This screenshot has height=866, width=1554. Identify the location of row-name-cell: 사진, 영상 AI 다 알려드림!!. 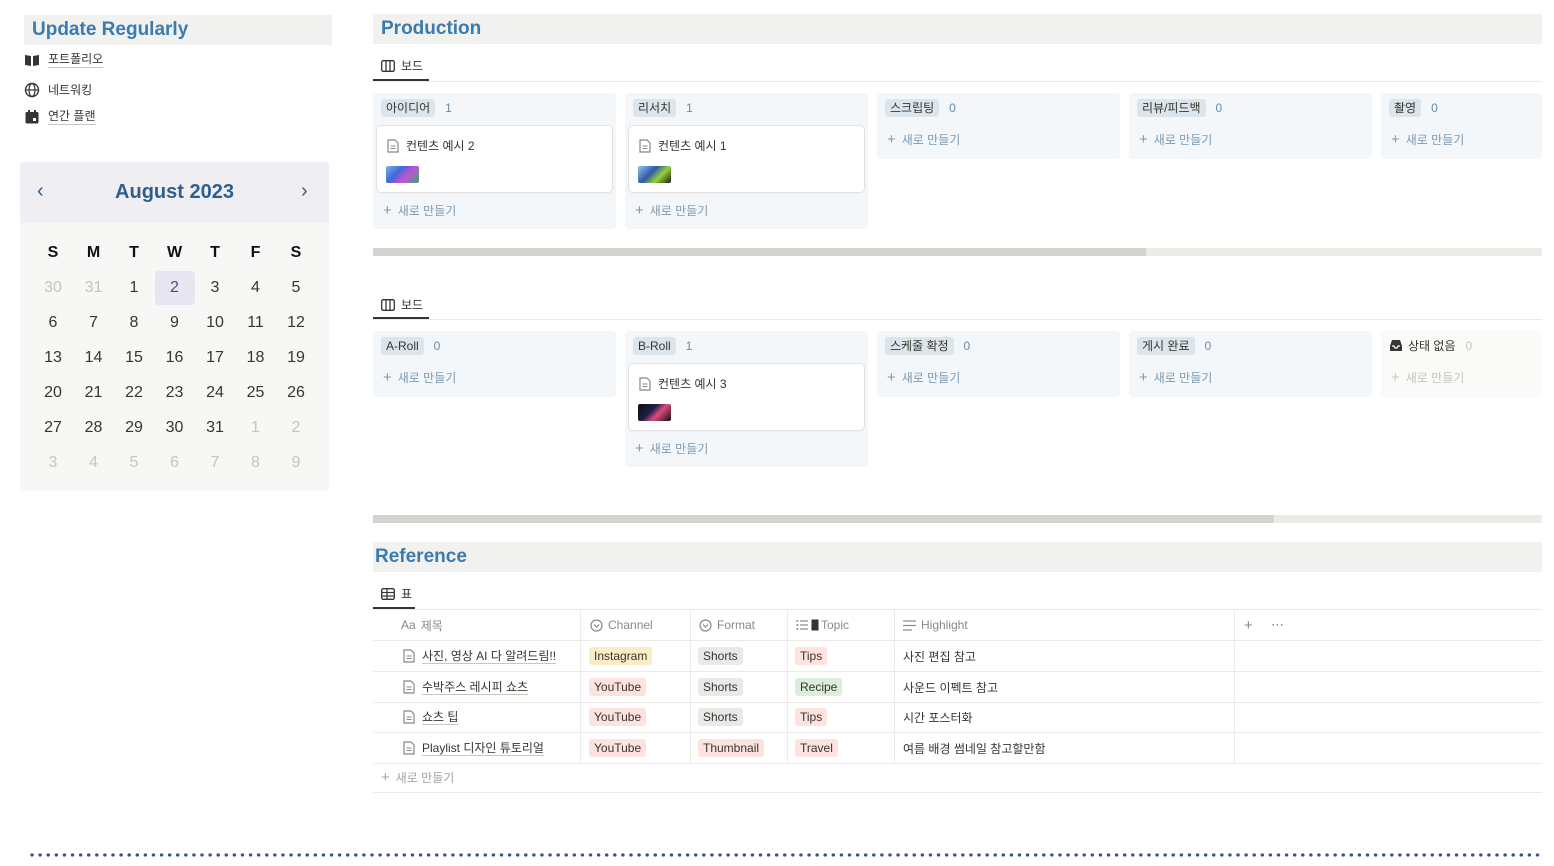
(480, 656).